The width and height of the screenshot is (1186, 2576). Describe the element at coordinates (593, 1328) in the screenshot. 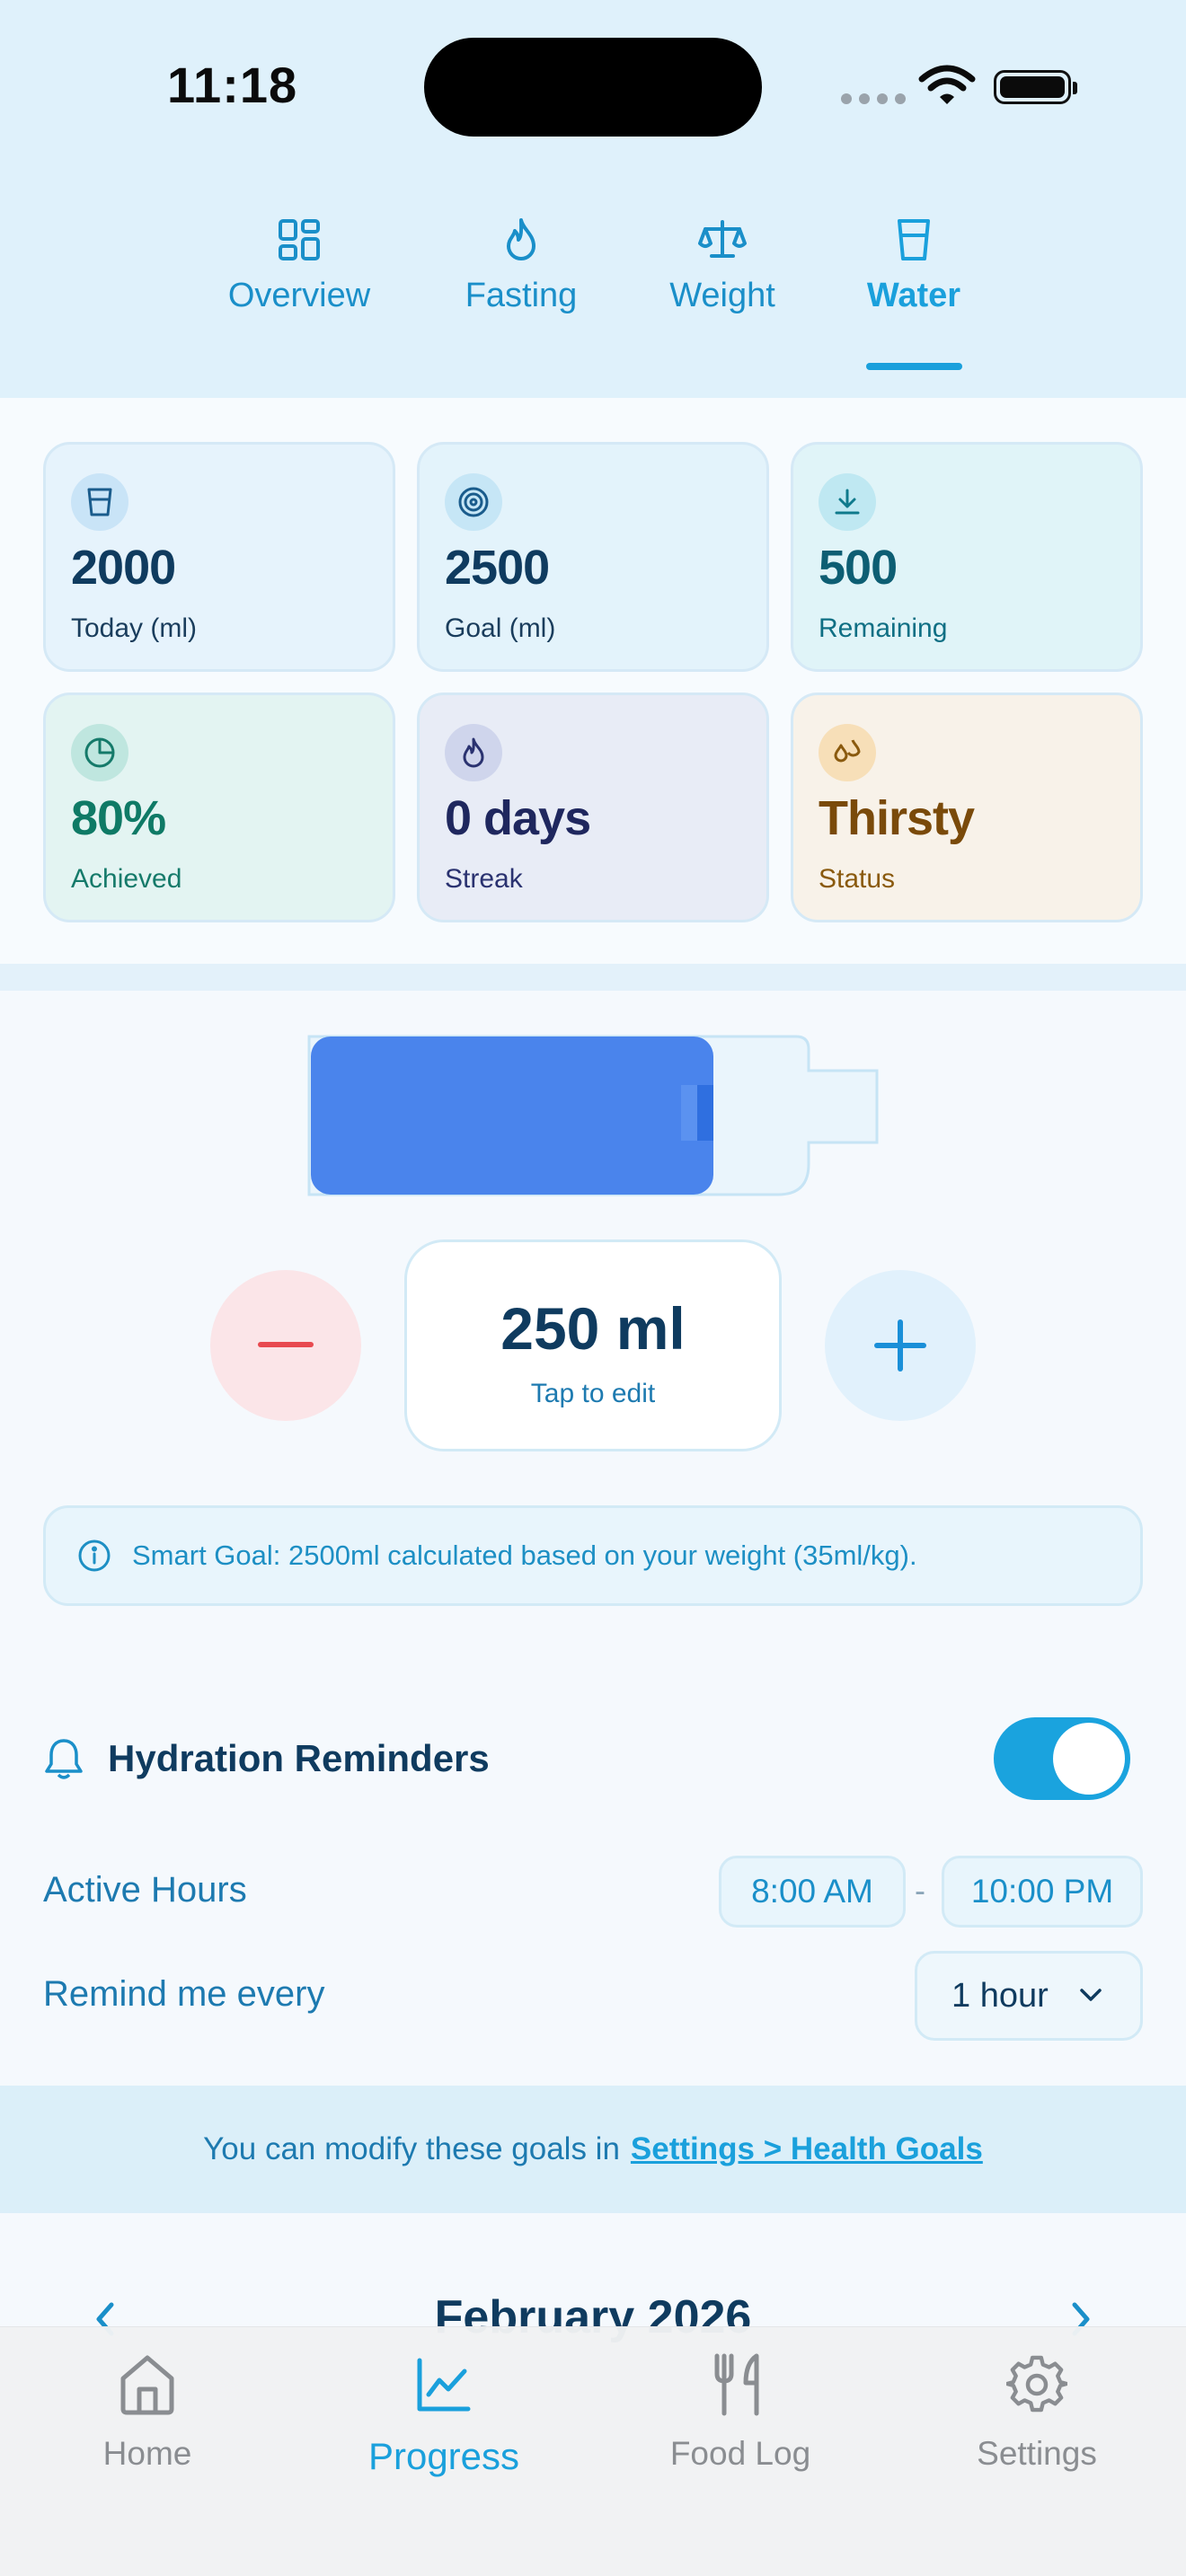

I see `amount-value: 250 ml` at that location.